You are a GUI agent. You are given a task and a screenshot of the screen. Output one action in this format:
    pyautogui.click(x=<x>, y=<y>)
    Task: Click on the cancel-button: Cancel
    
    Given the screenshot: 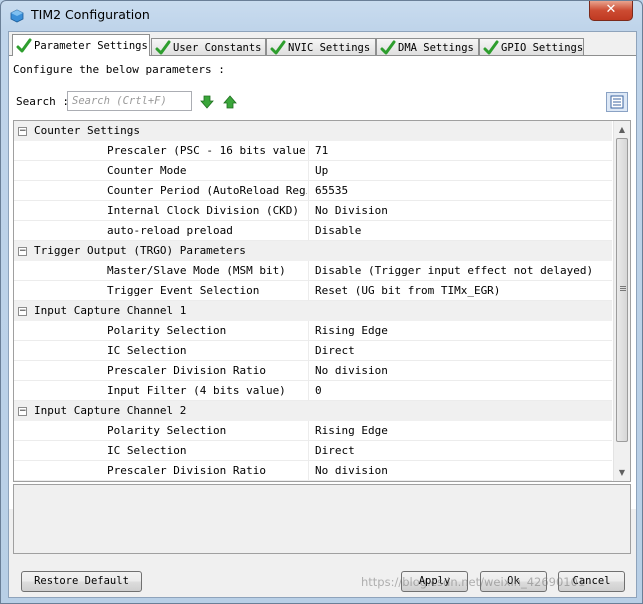 What is the action you would take?
    pyautogui.click(x=591, y=581)
    